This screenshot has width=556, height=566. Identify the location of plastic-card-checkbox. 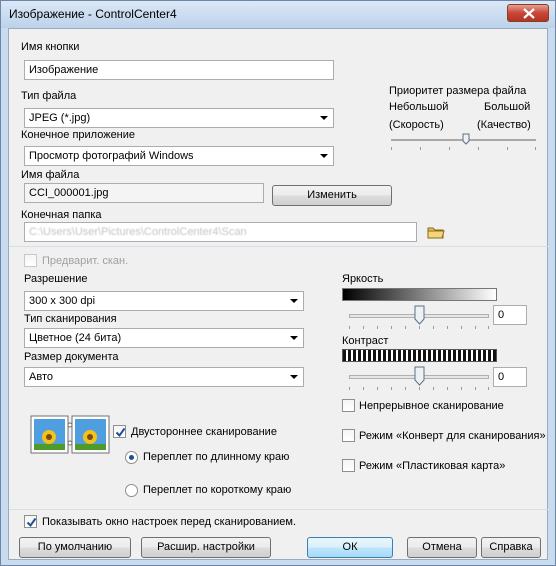
(348, 465).